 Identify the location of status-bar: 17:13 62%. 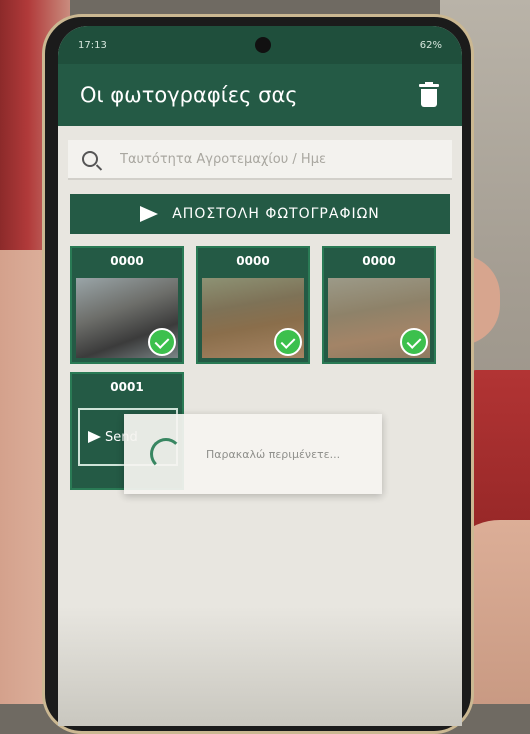
(260, 45).